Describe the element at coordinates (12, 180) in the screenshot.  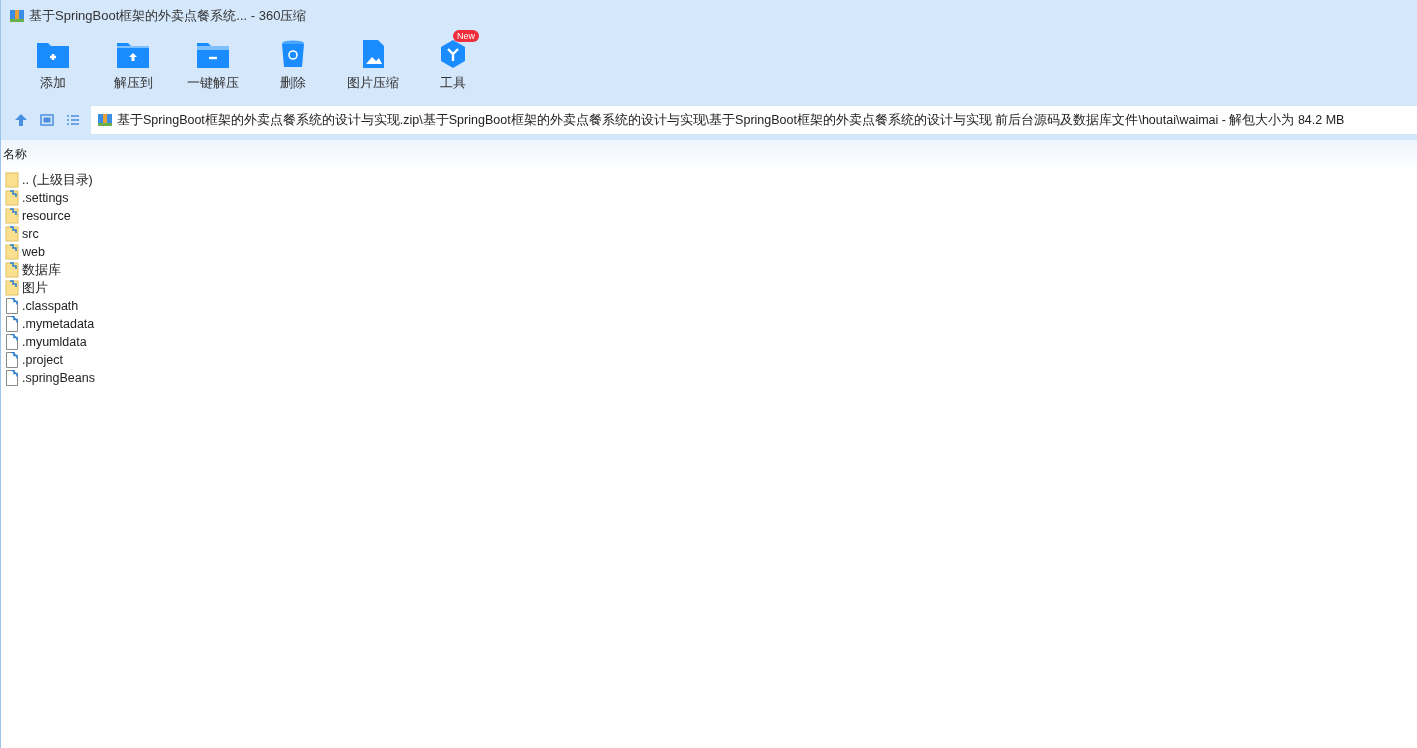
I see `folder-icon` at that location.